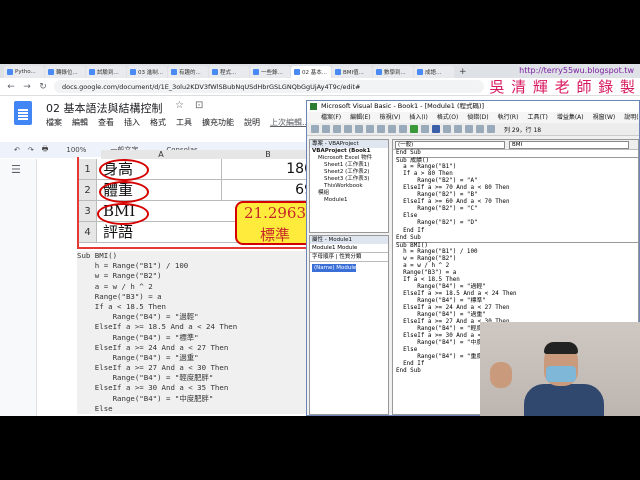 Image resolution: width=640 pixels, height=480 pixels. I want to click on tree-item-module1: Module1, so click(349, 200).